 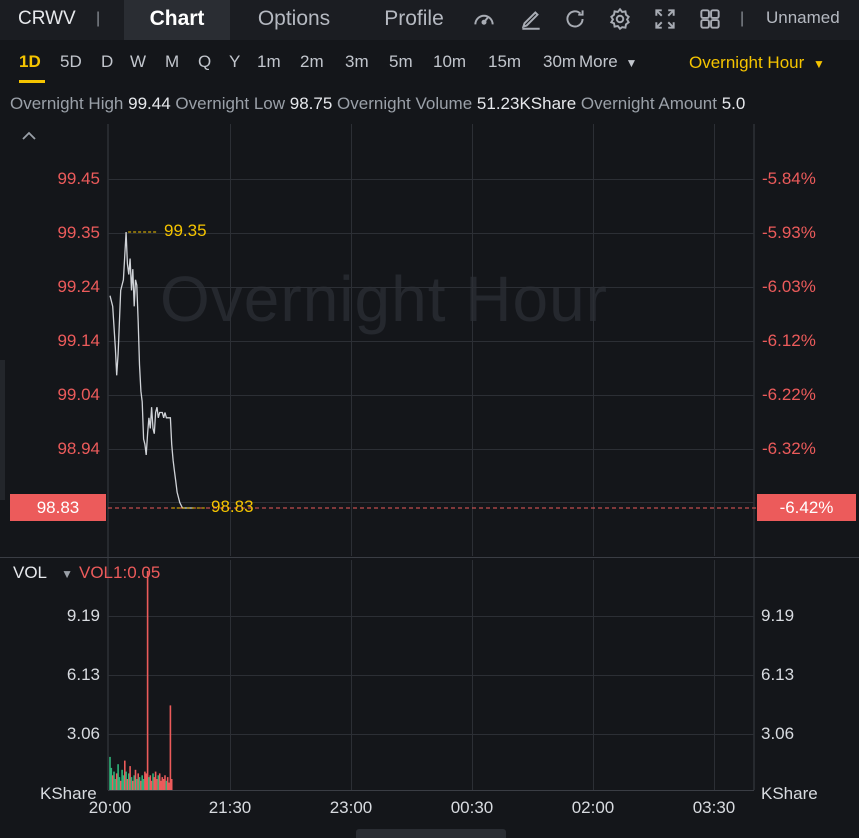 What do you see at coordinates (67, 574) in the screenshot?
I see `caret-down-icon: ▼` at bounding box center [67, 574].